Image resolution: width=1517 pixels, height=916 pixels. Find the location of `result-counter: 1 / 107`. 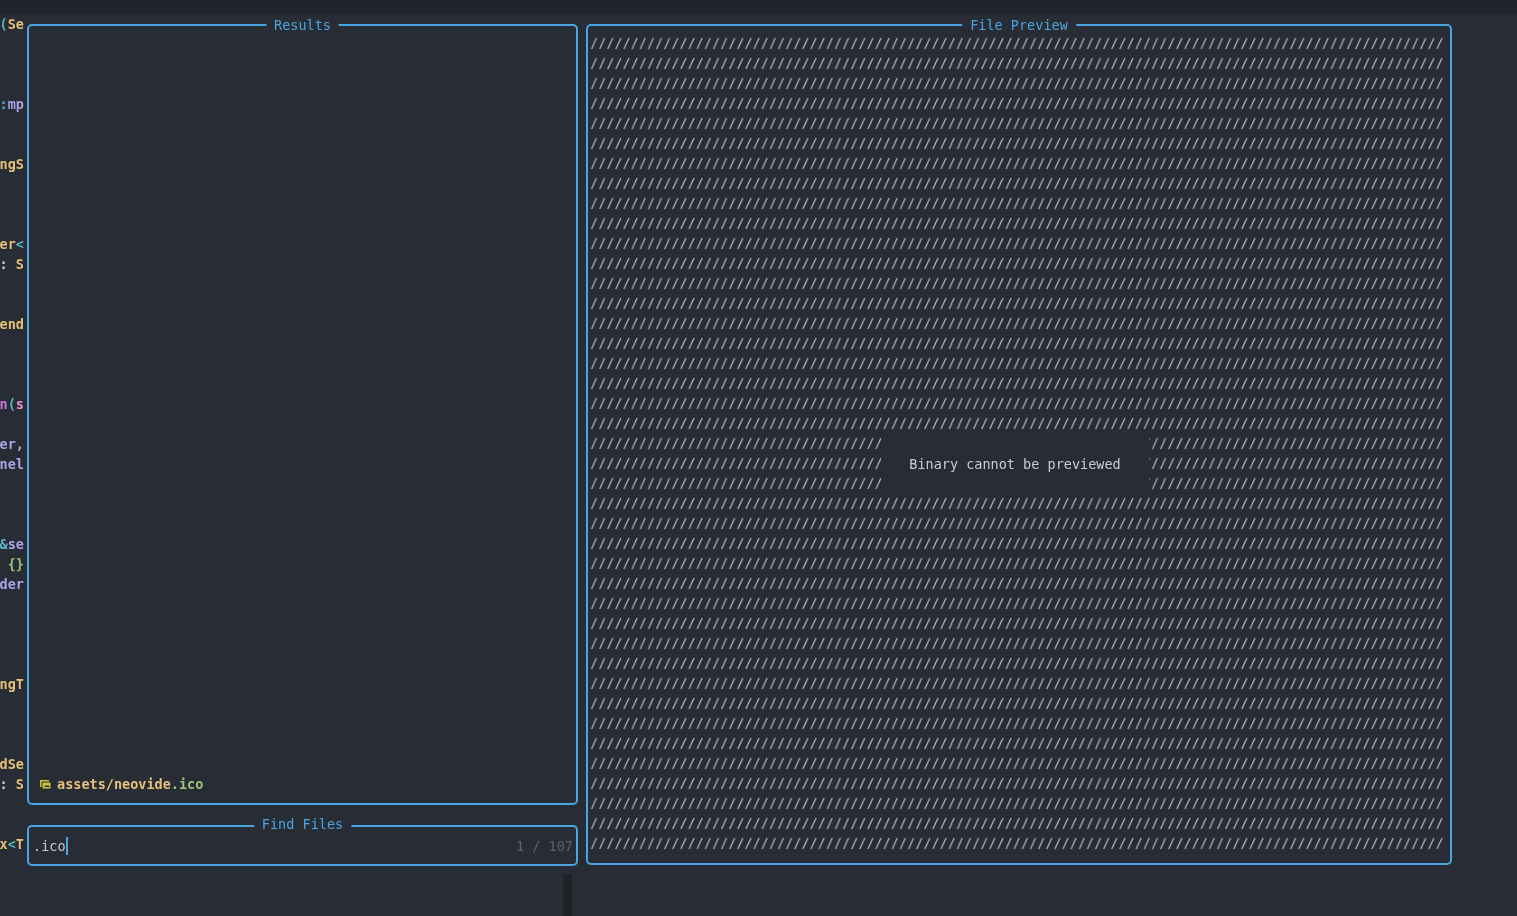

result-counter: 1 / 107 is located at coordinates (544, 845).